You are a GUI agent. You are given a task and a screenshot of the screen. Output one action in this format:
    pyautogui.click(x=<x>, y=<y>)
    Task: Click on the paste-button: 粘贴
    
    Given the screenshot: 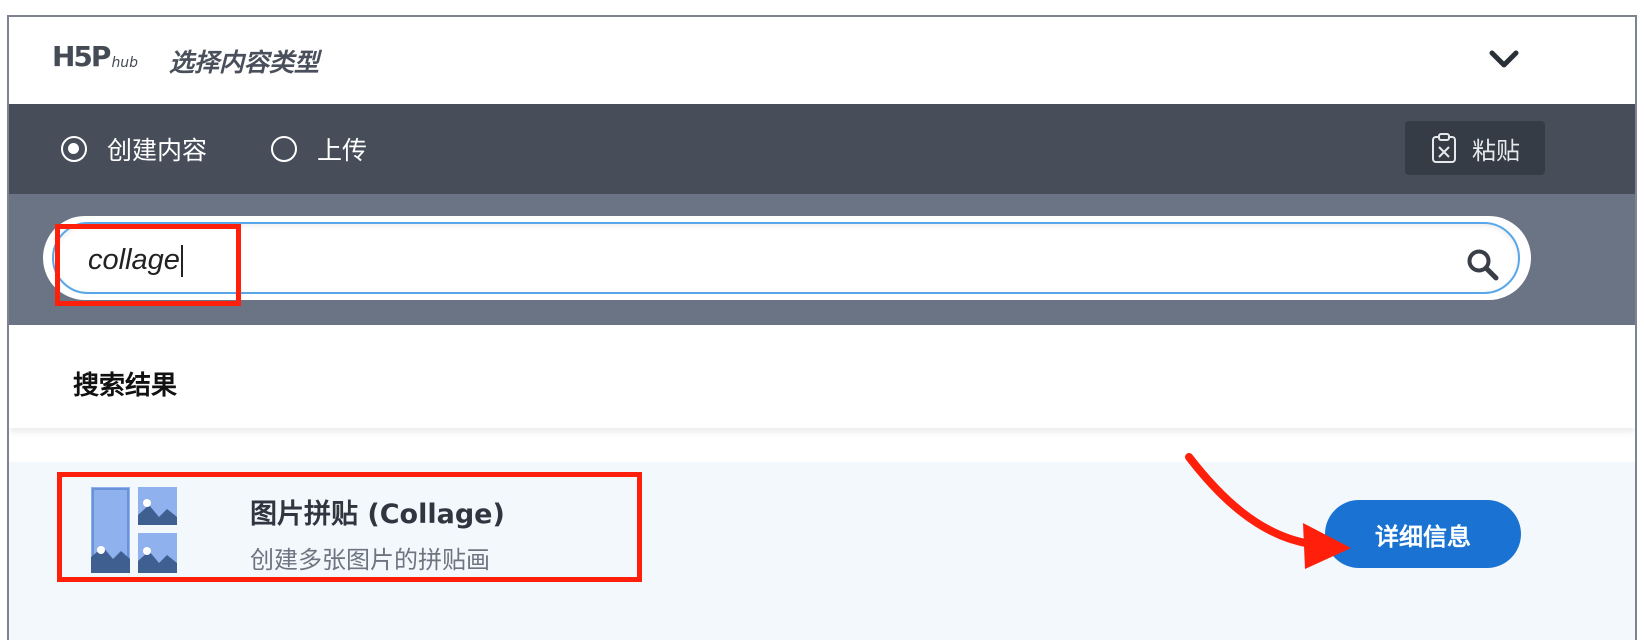 What is the action you would take?
    pyautogui.click(x=1475, y=148)
    